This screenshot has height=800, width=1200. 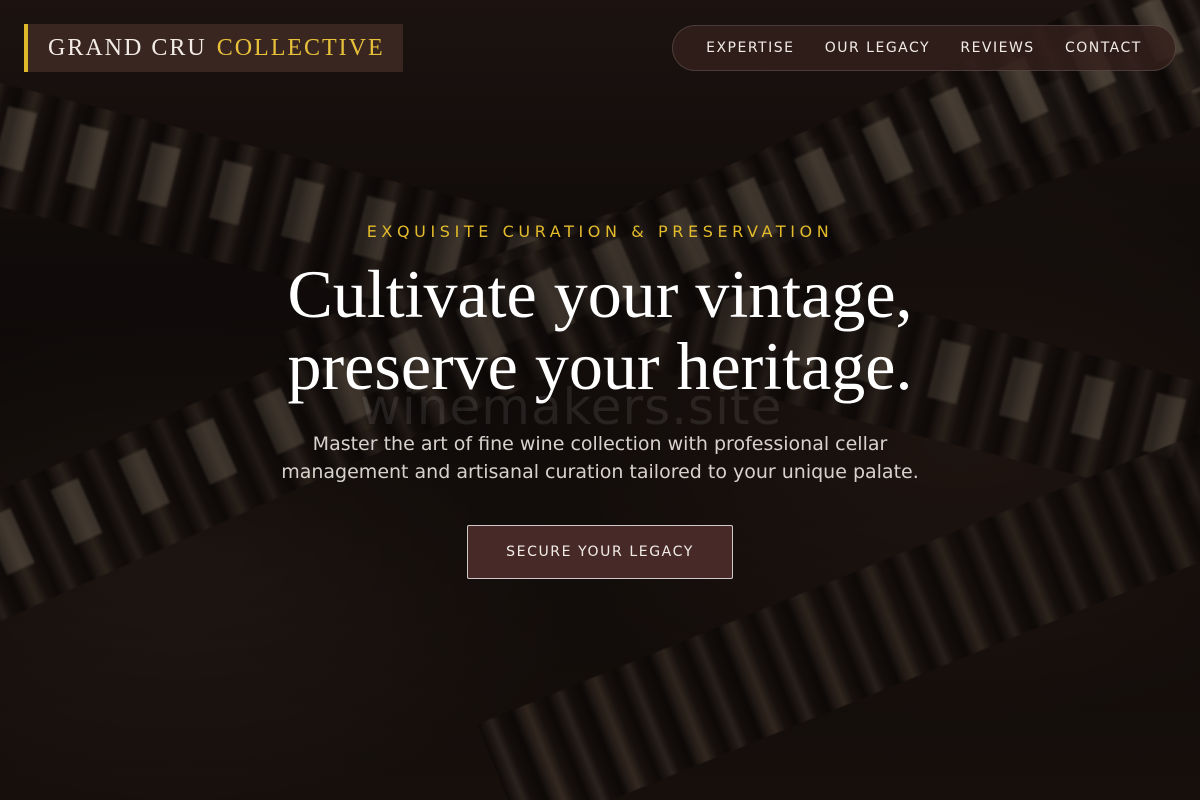 I want to click on nav-link-expertise: EXPERTISE, so click(x=750, y=48).